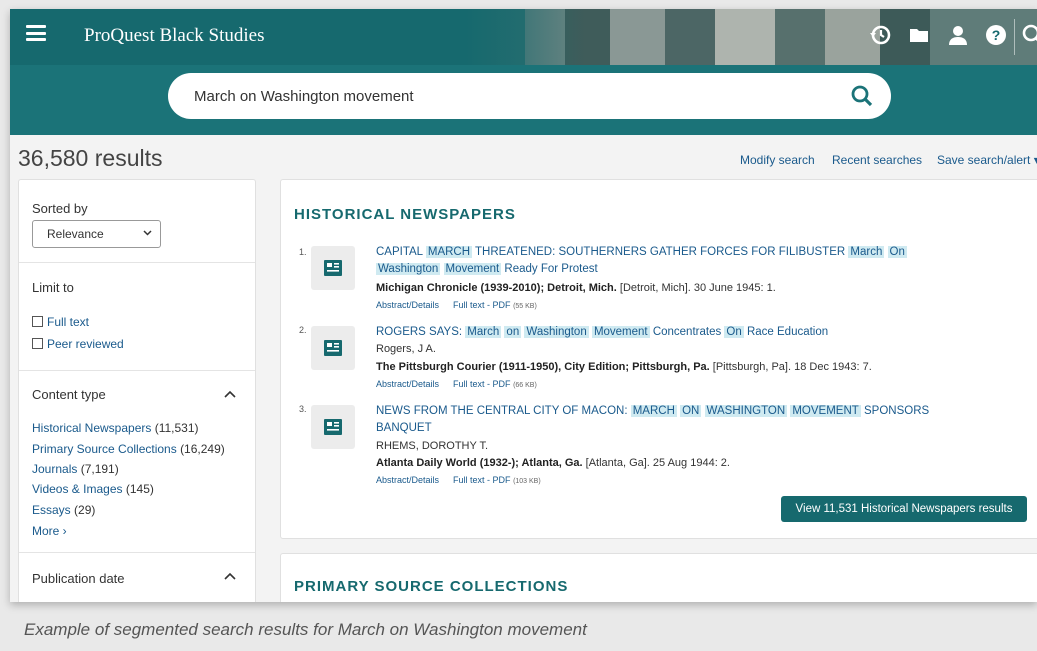 Image resolution: width=1037 pixels, height=651 pixels. What do you see at coordinates (920, 36) in the screenshot?
I see `folder-icon` at bounding box center [920, 36].